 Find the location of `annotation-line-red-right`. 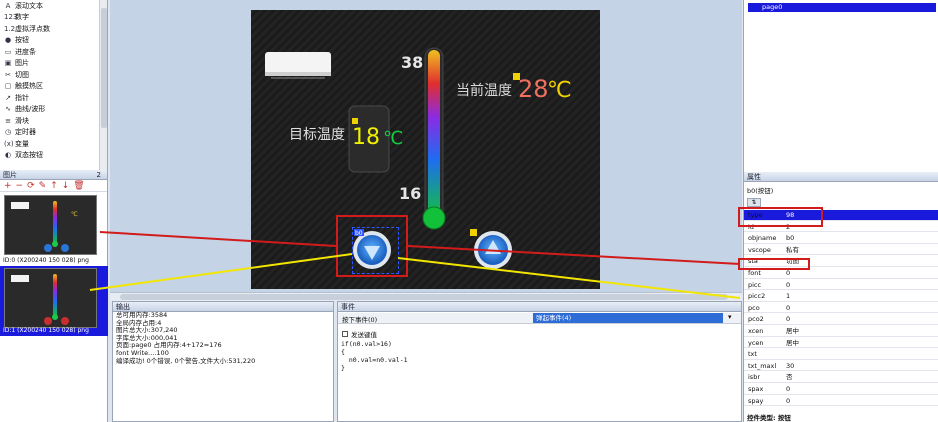

annotation-line-red-right is located at coordinates (574, 255).